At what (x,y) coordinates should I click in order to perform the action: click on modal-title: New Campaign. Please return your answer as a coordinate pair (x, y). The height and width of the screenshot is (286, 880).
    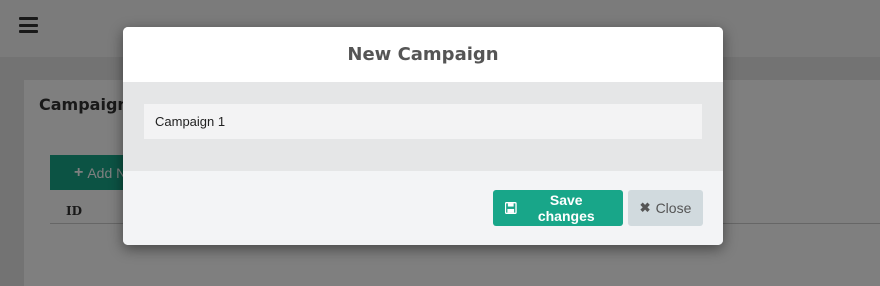
    Looking at the image, I should click on (423, 54).